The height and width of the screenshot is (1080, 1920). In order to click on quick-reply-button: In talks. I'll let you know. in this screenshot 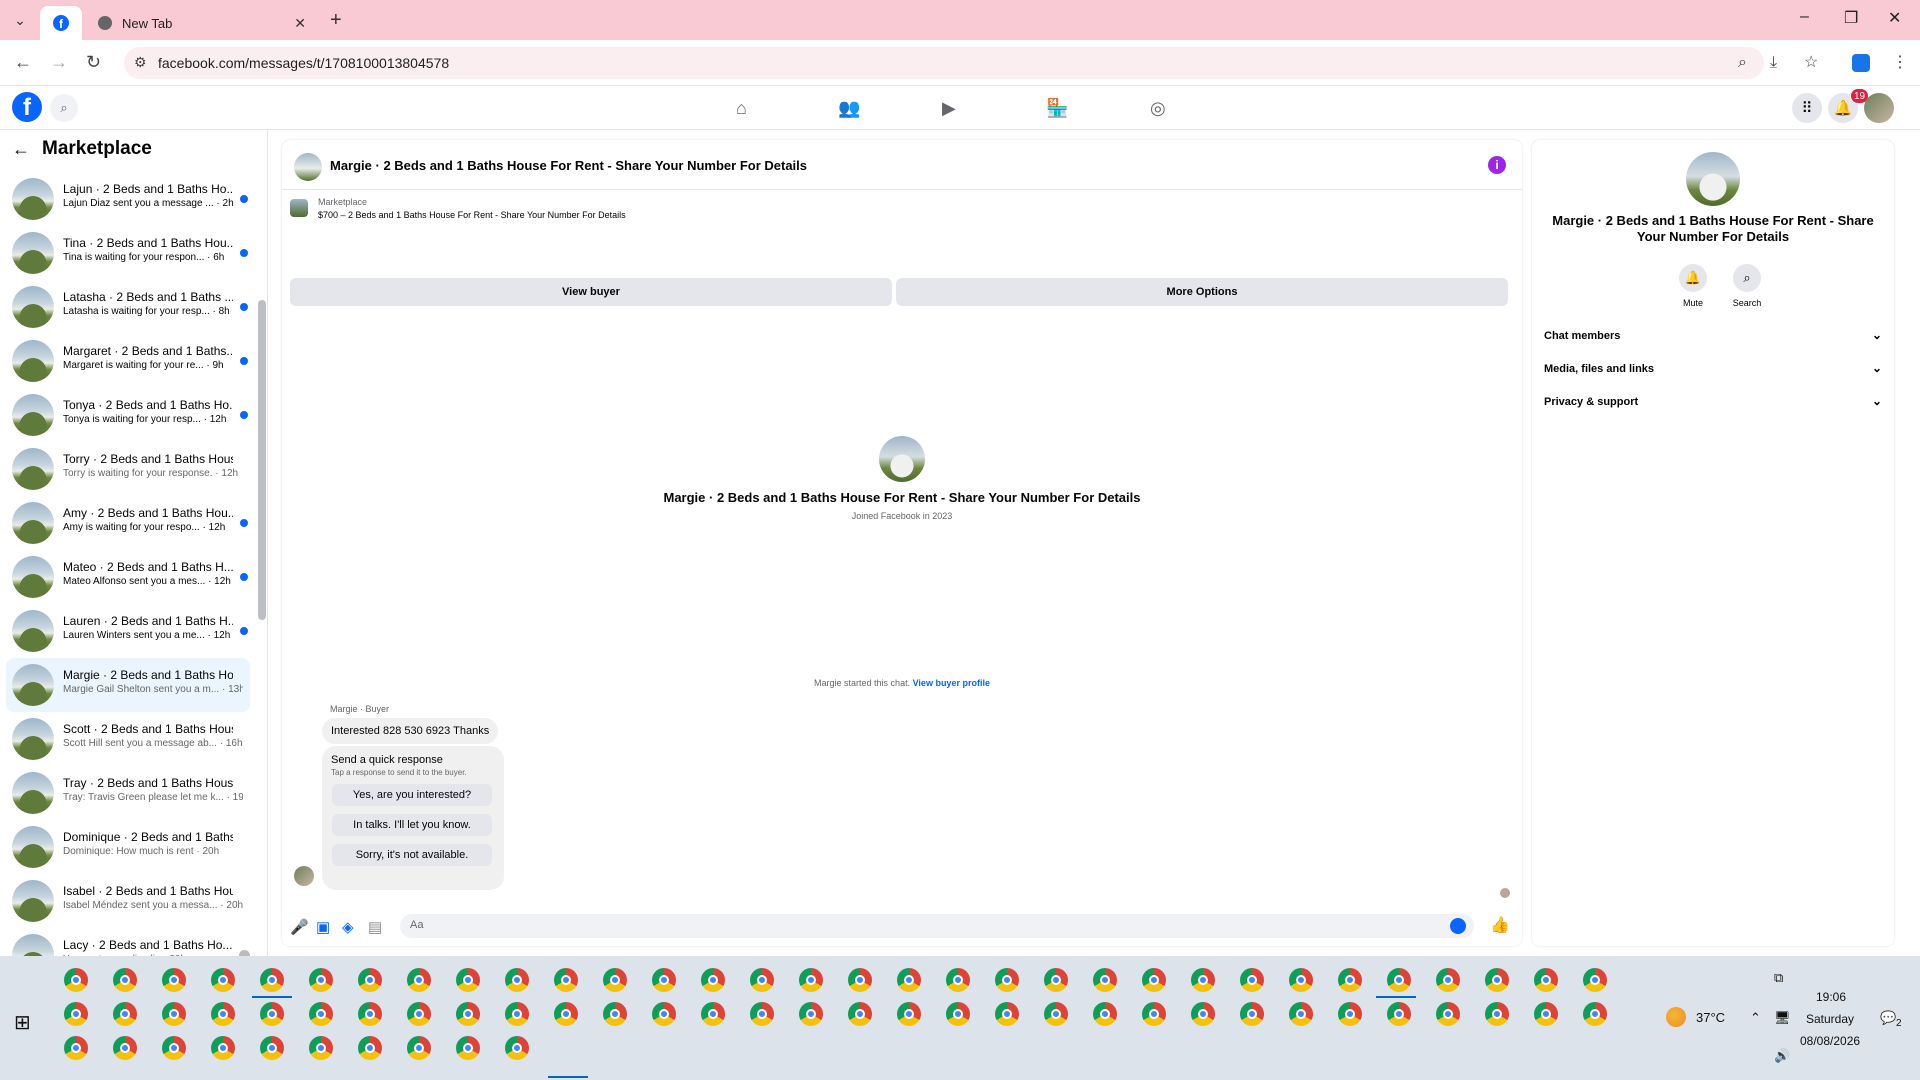, I will do `click(412, 825)`.